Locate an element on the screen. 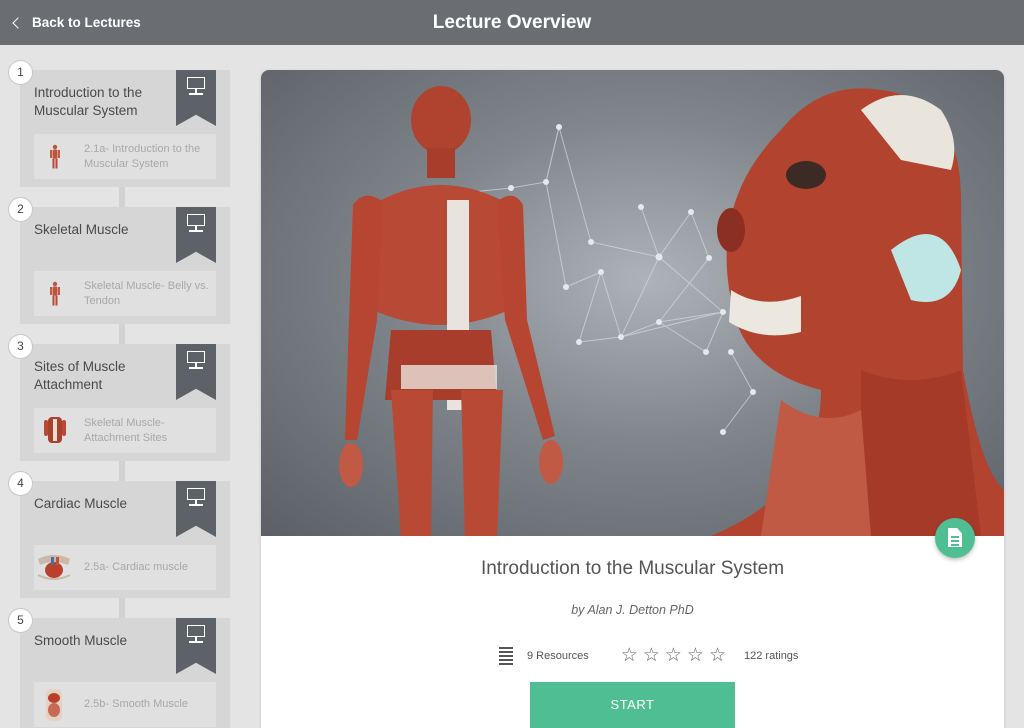  ratings-count: 122 ratings is located at coordinates (771, 656).